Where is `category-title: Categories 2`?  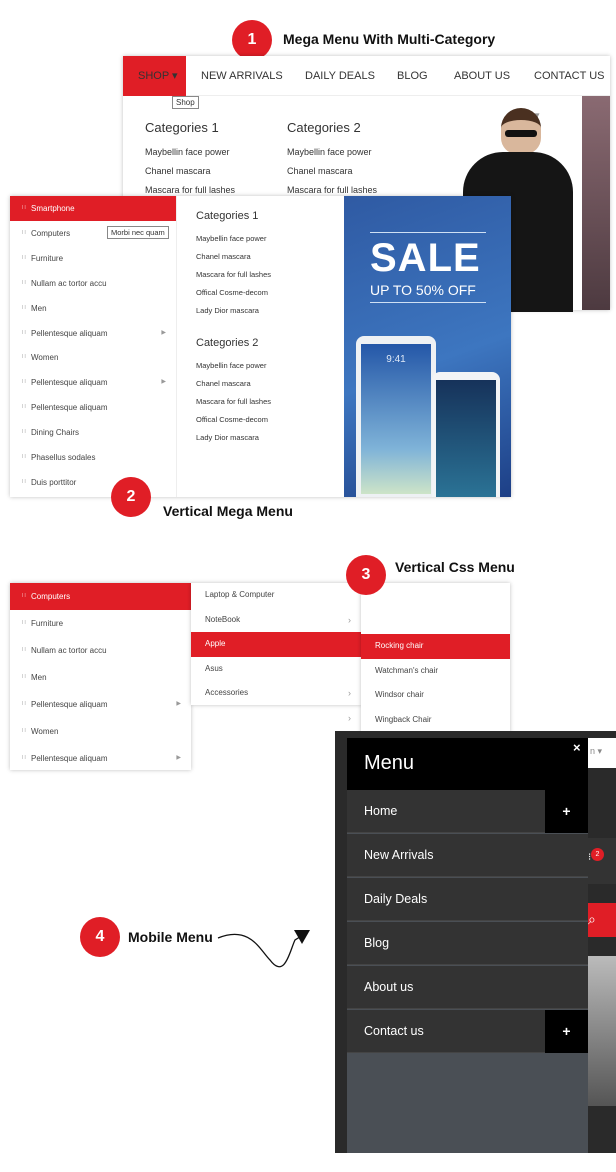 category-title: Categories 2 is located at coordinates (324, 127).